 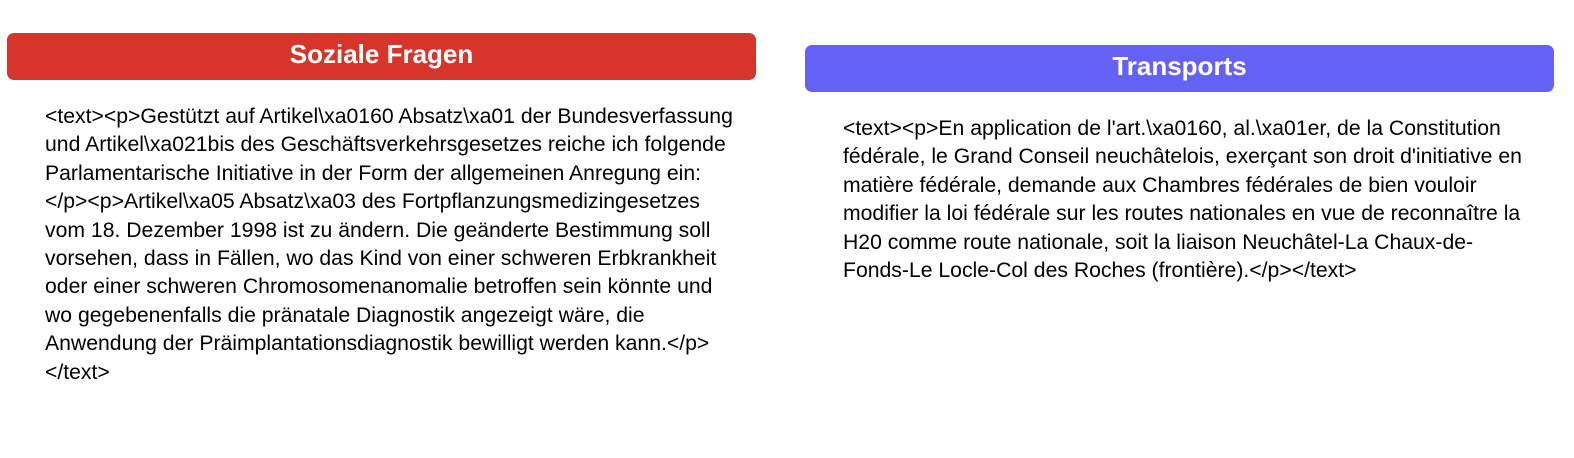 I want to click on card-header: Transports, so click(x=1179, y=68).